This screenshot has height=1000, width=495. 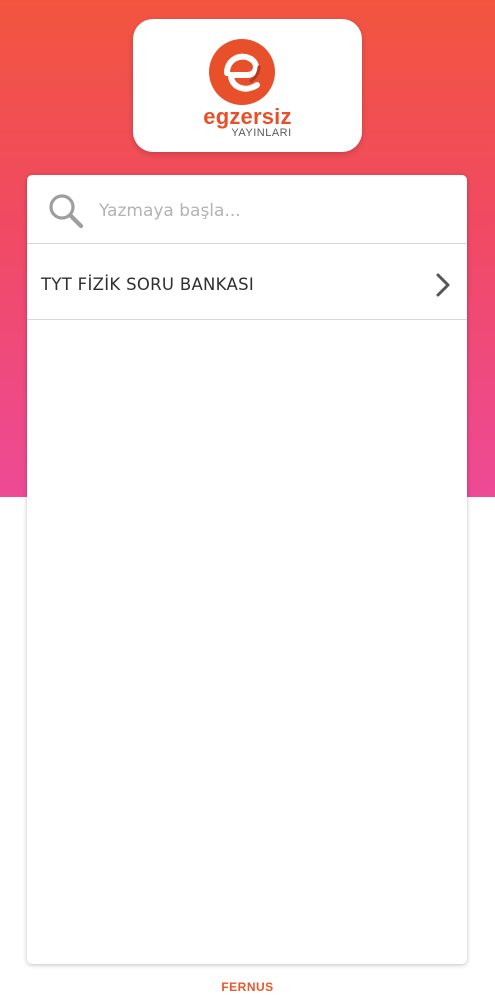 I want to click on footer-brand-logo: FERNUS, so click(x=247, y=987).